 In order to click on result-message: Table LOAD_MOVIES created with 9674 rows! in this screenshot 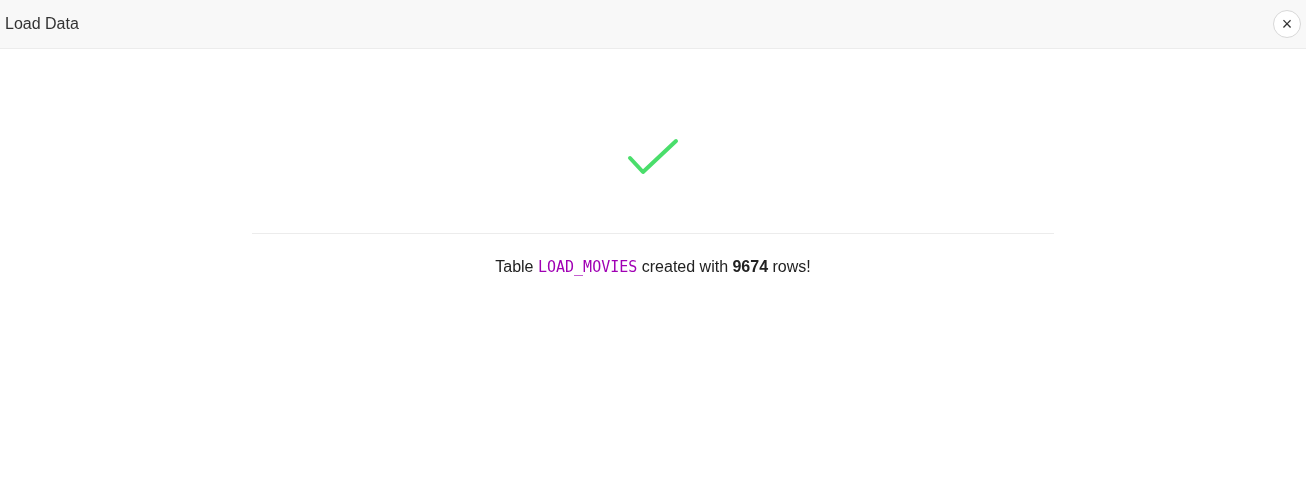, I will do `click(653, 267)`.